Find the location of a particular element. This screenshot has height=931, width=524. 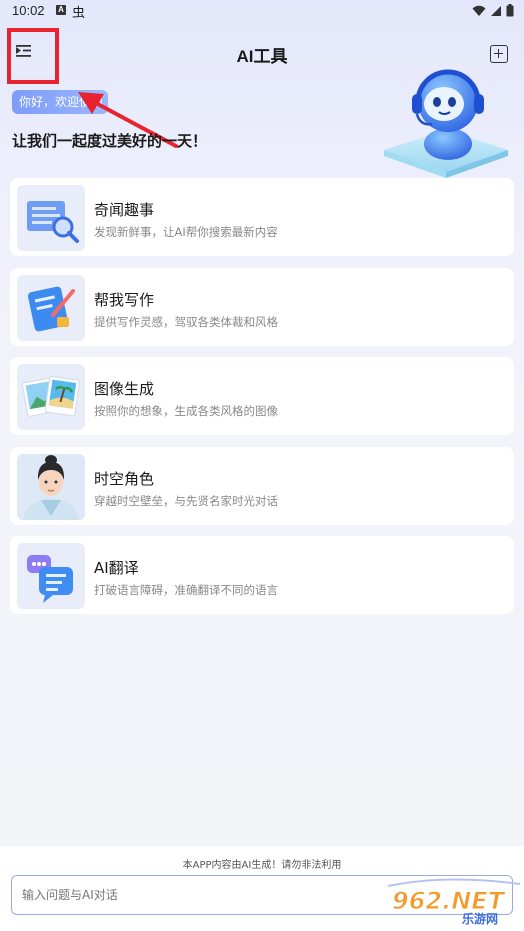

tool-title: AI翻译 is located at coordinates (116, 568).